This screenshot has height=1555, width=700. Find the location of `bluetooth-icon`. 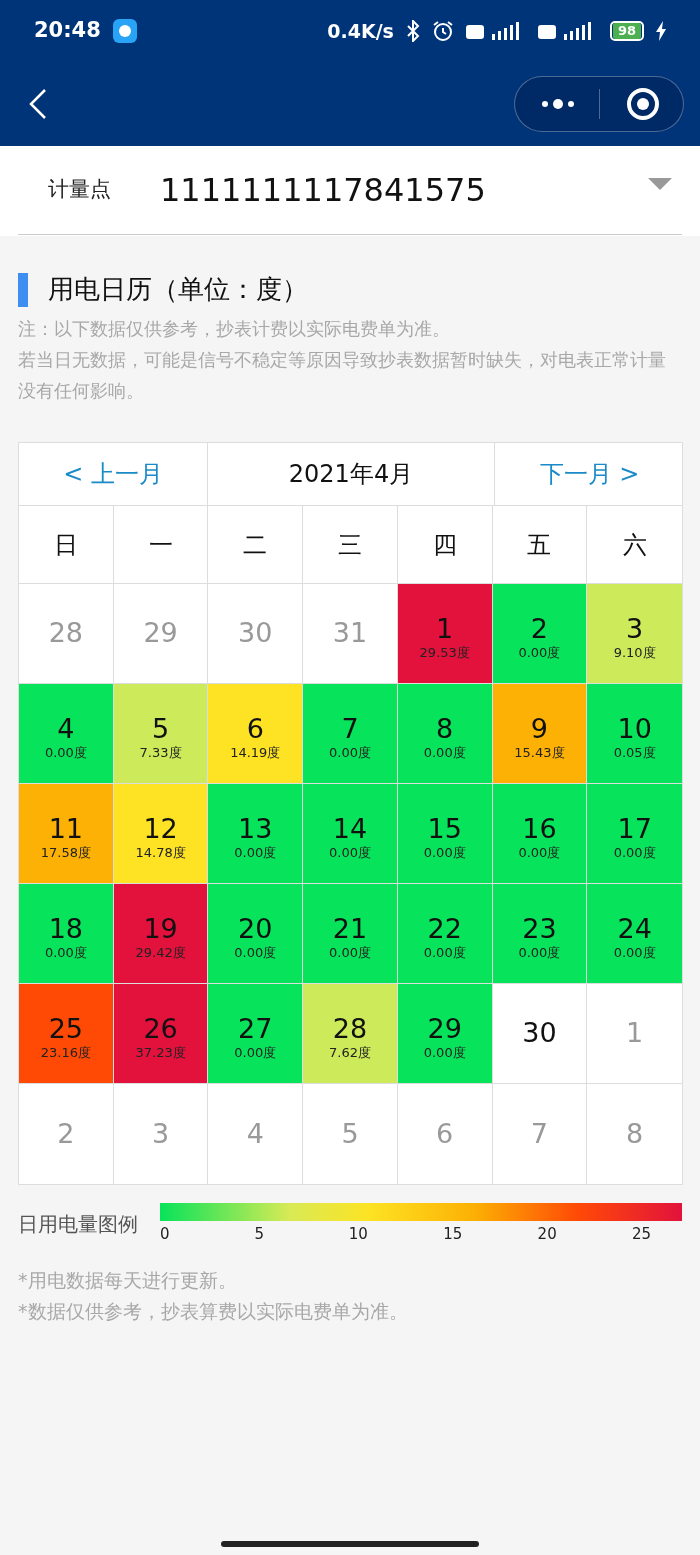

bluetooth-icon is located at coordinates (412, 31).